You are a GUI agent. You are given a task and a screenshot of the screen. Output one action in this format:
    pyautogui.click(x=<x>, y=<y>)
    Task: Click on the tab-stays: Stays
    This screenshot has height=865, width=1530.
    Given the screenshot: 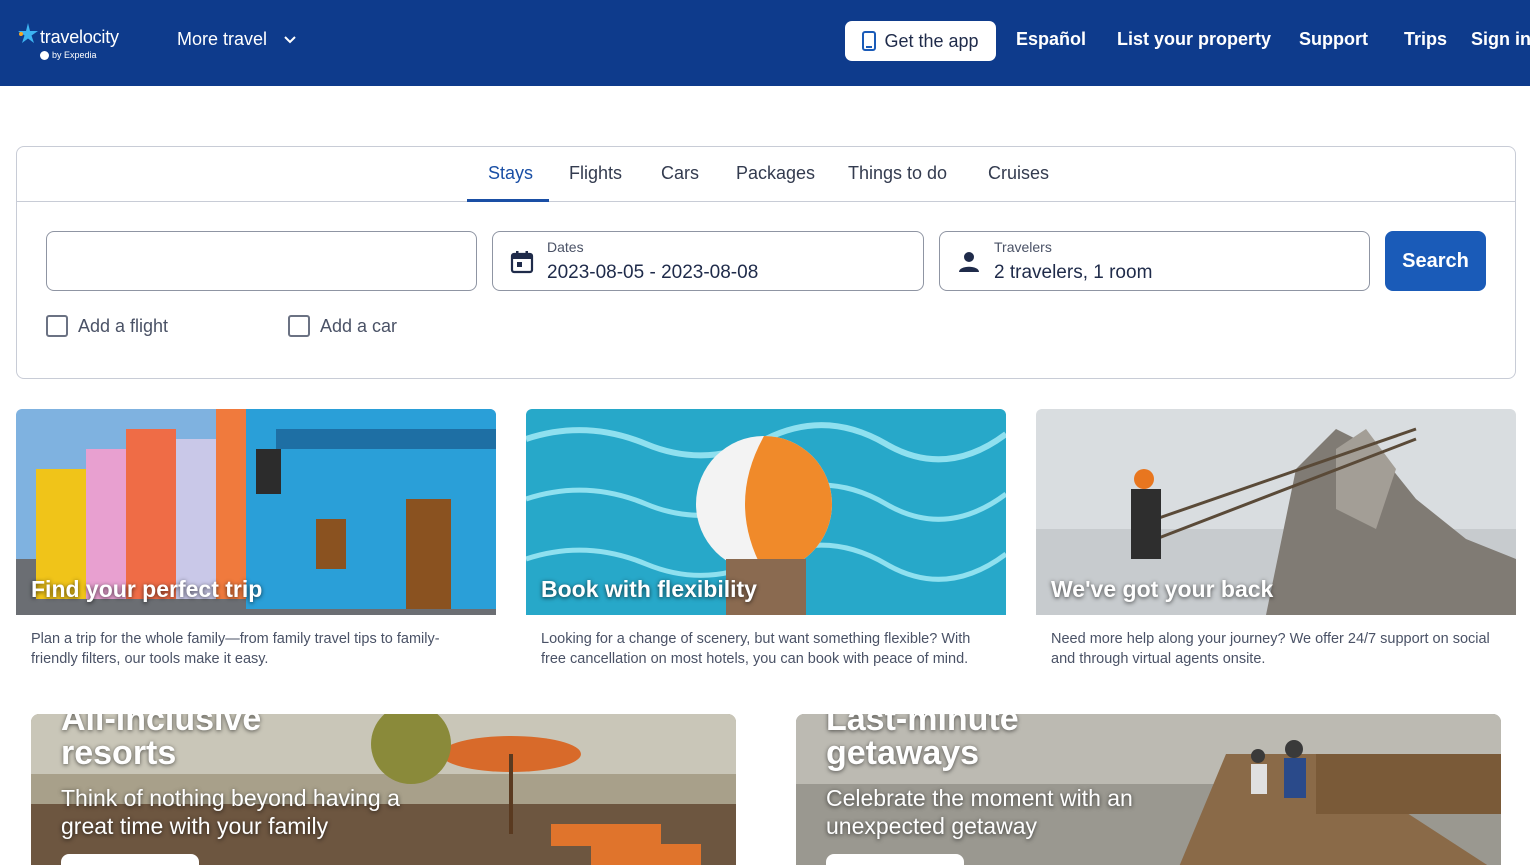 What is the action you would take?
    pyautogui.click(x=510, y=173)
    